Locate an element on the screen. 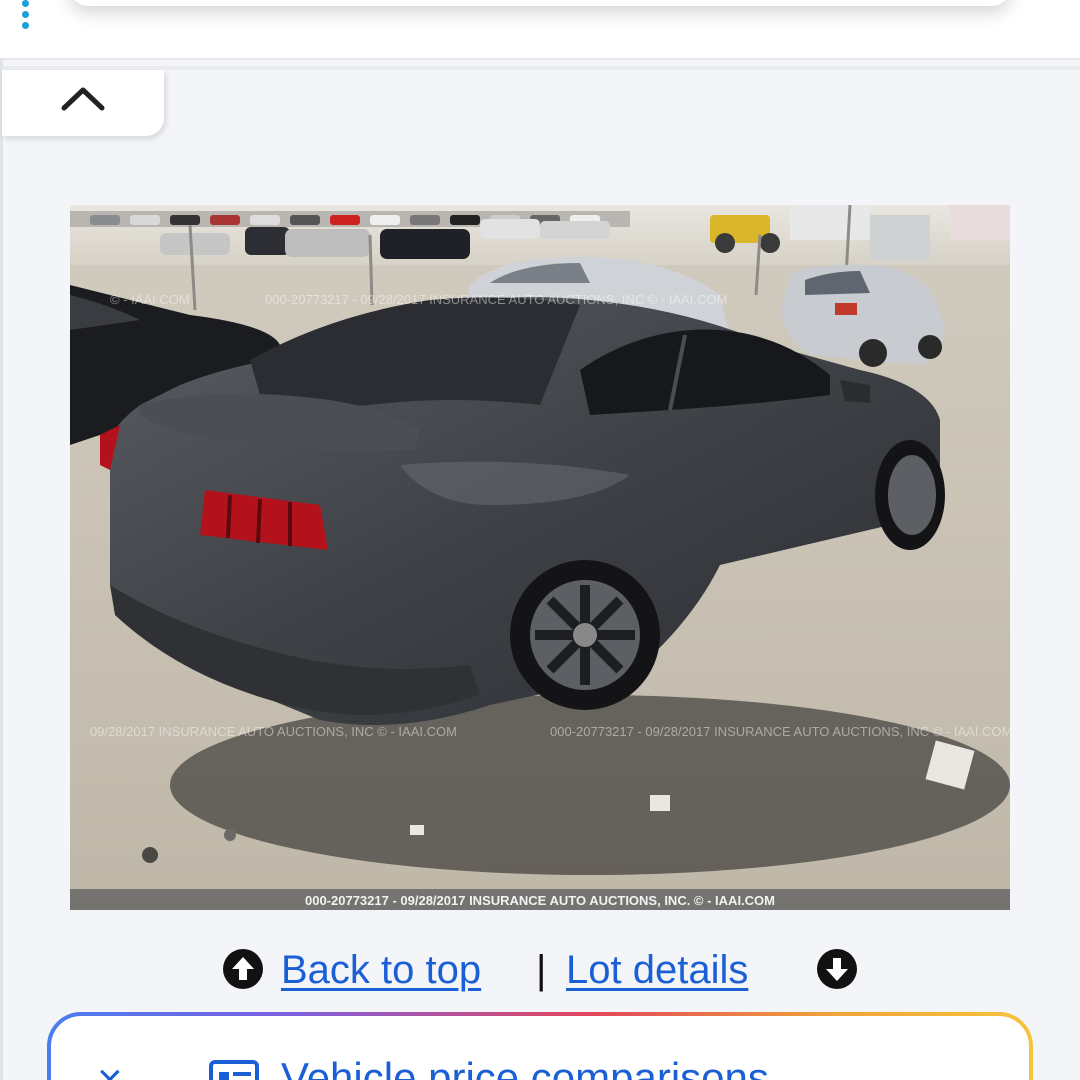 The width and height of the screenshot is (1080, 1080). browser-top-strip is located at coordinates (540, 30).